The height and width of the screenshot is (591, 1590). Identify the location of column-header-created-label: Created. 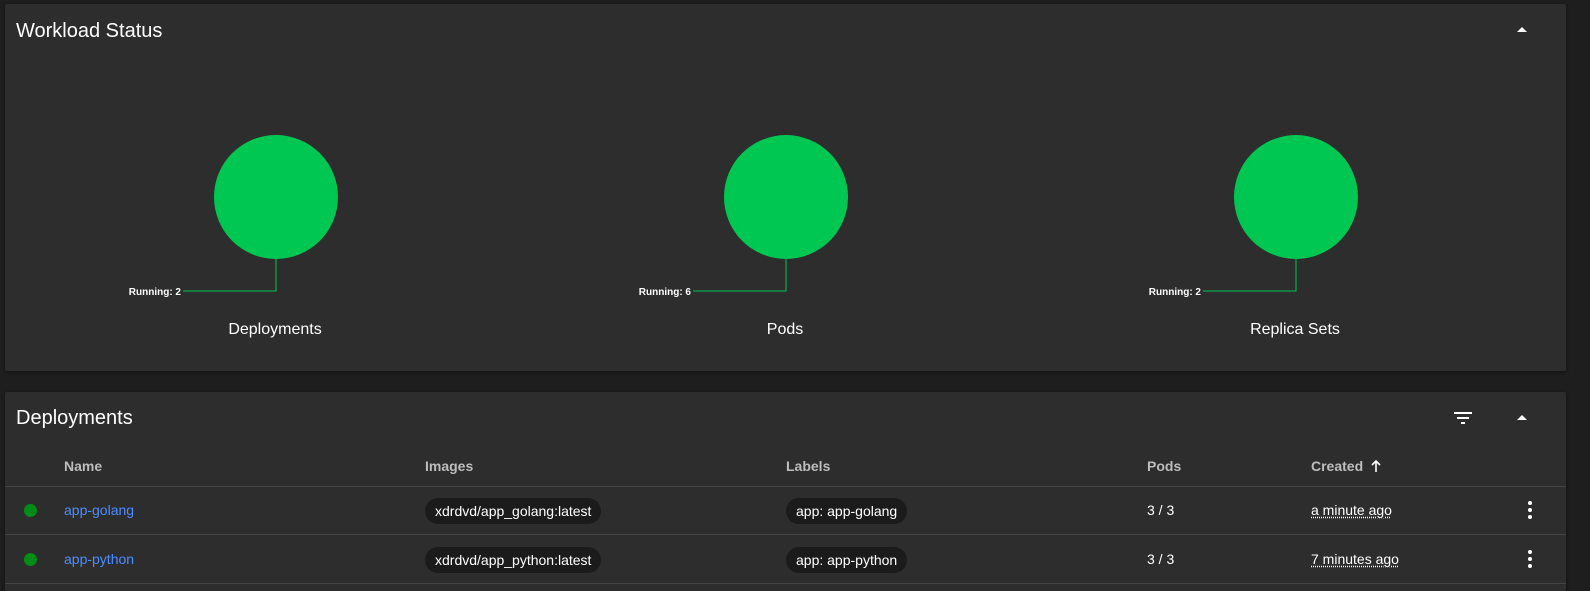
(1337, 466).